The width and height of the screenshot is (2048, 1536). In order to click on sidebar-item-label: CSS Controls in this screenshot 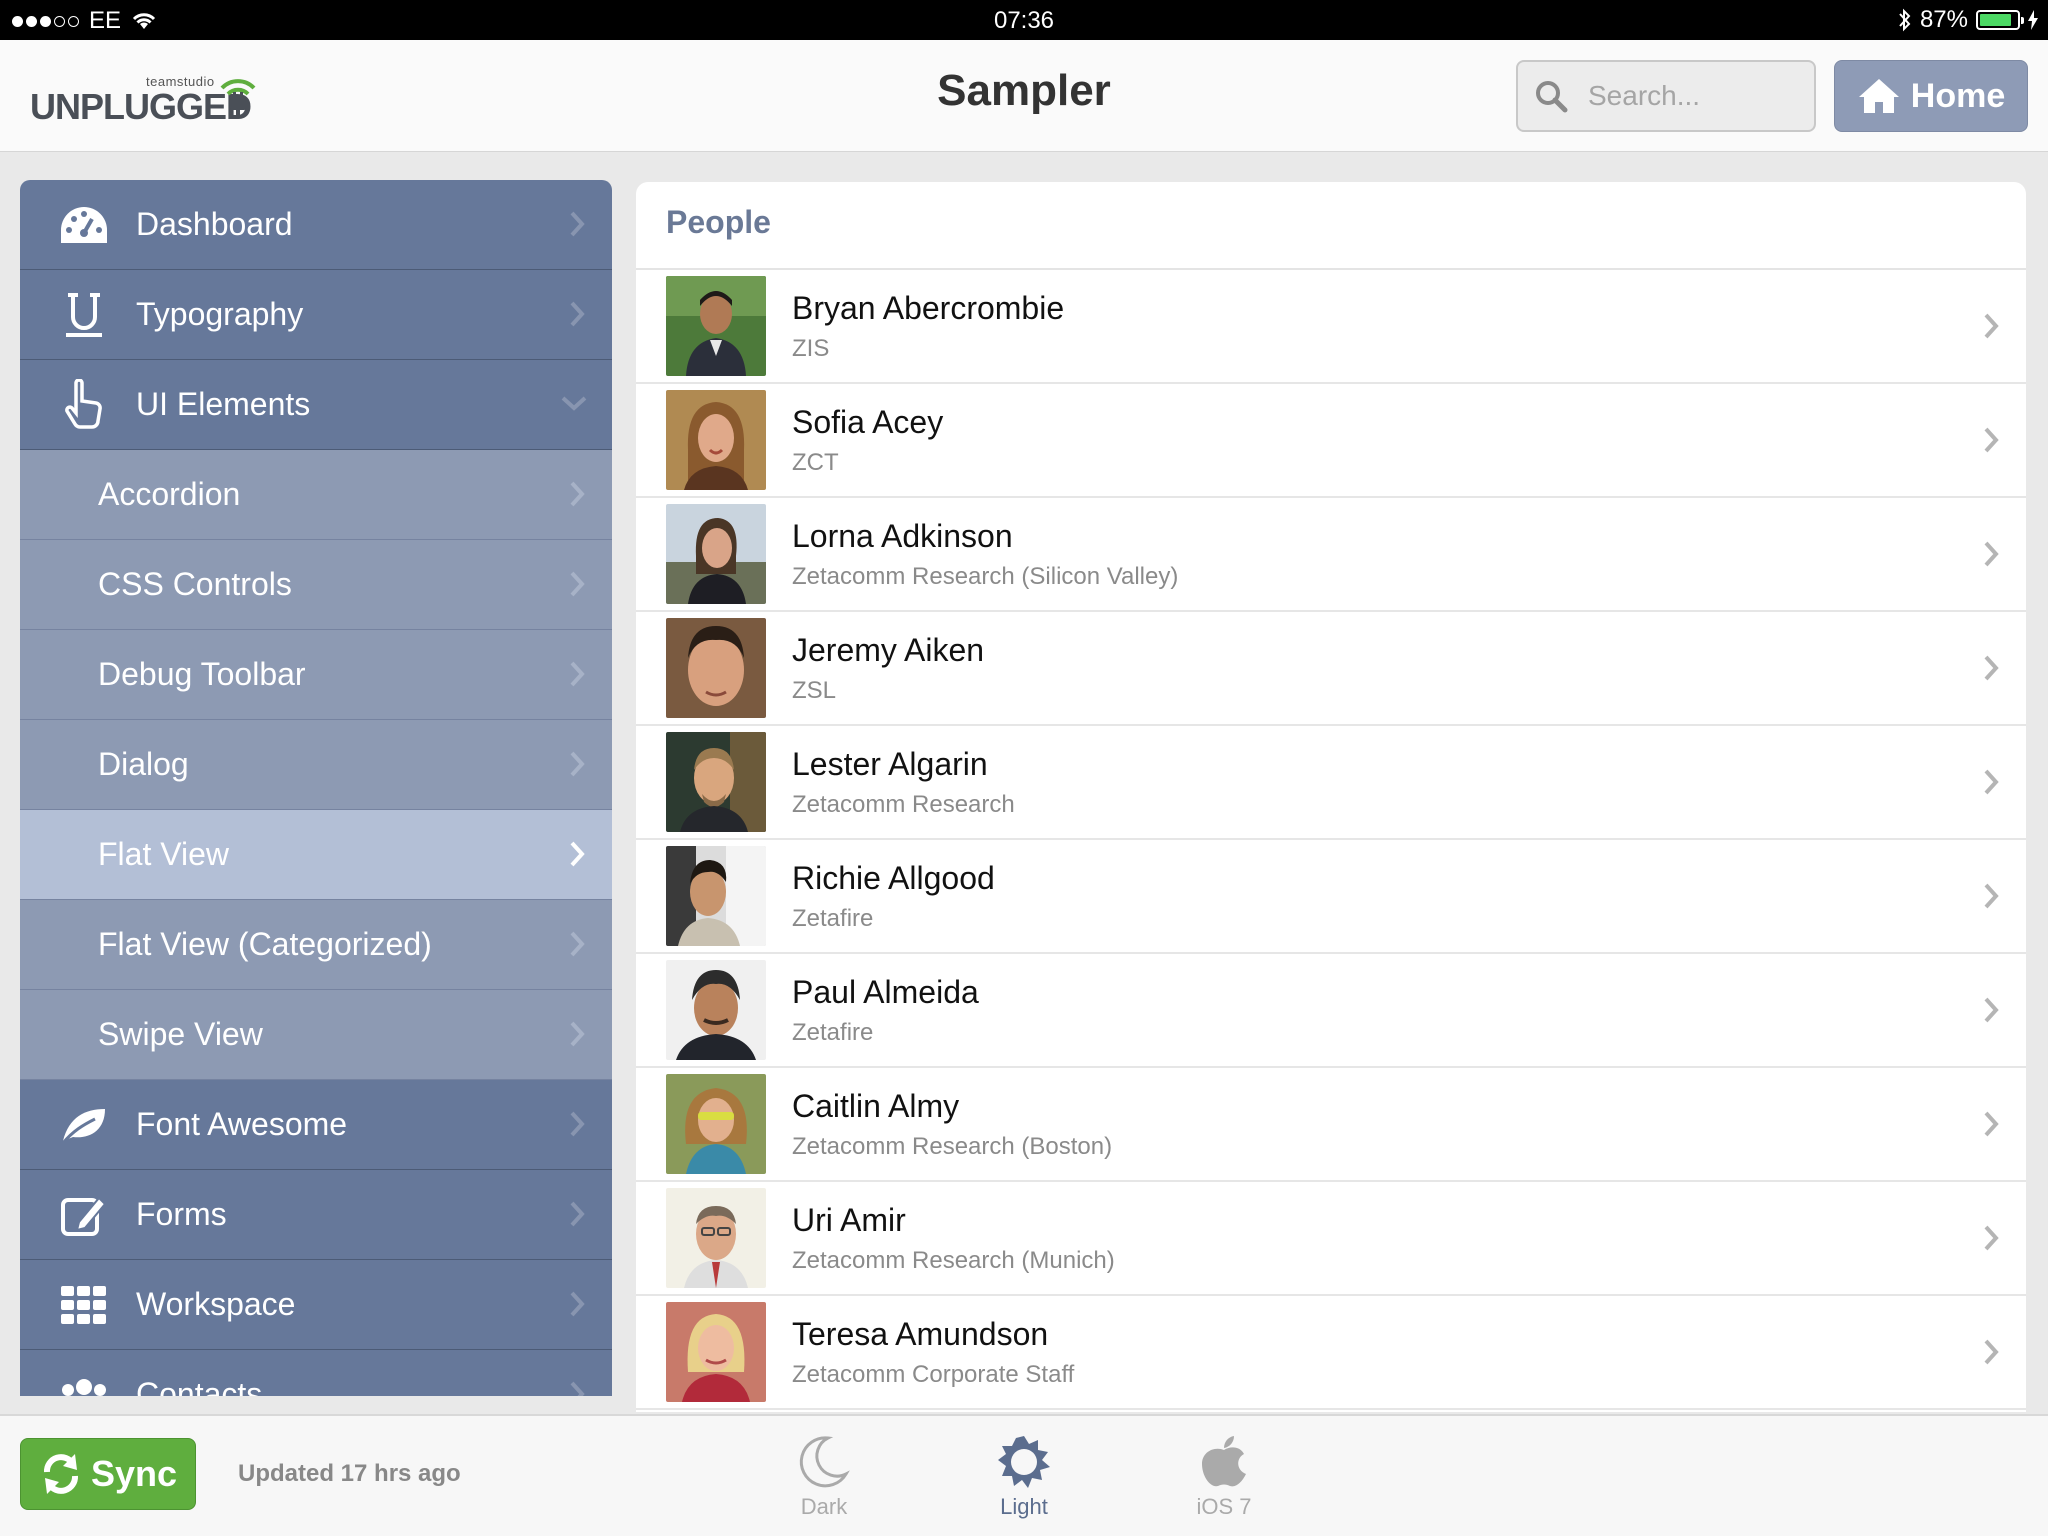, I will do `click(195, 584)`.